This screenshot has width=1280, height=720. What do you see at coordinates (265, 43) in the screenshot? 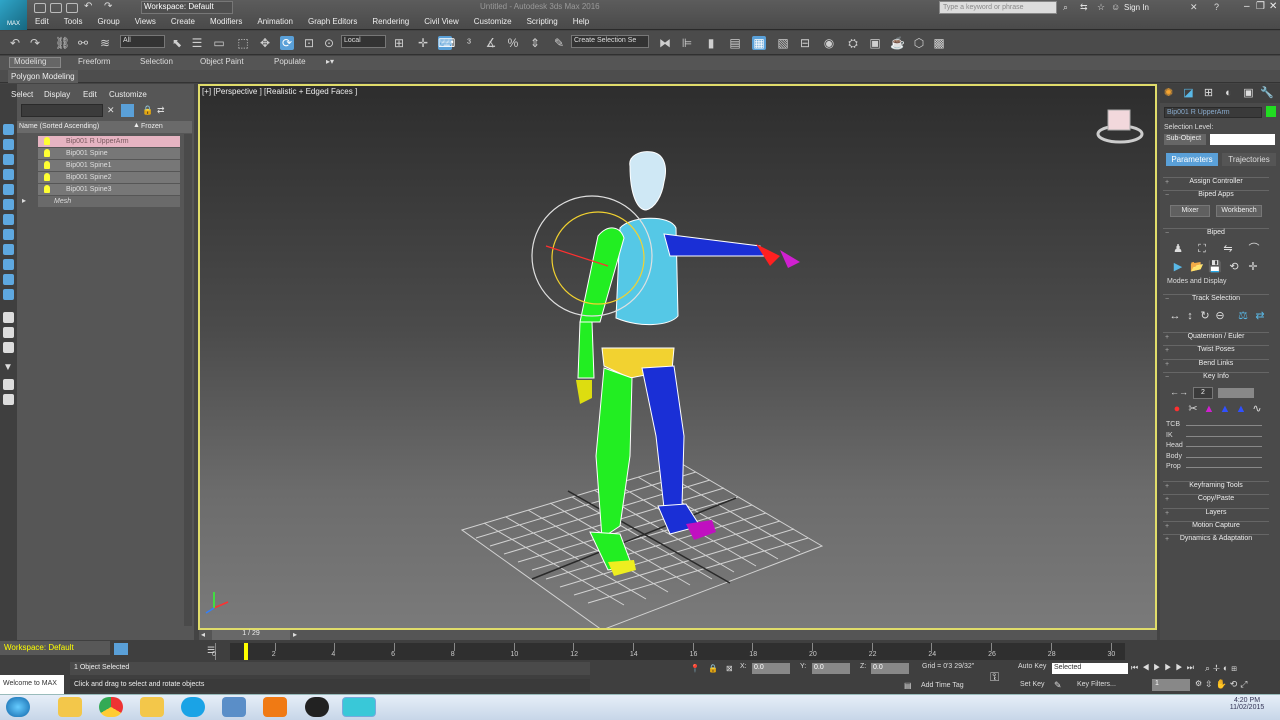
I see `move-icon: ✥` at bounding box center [265, 43].